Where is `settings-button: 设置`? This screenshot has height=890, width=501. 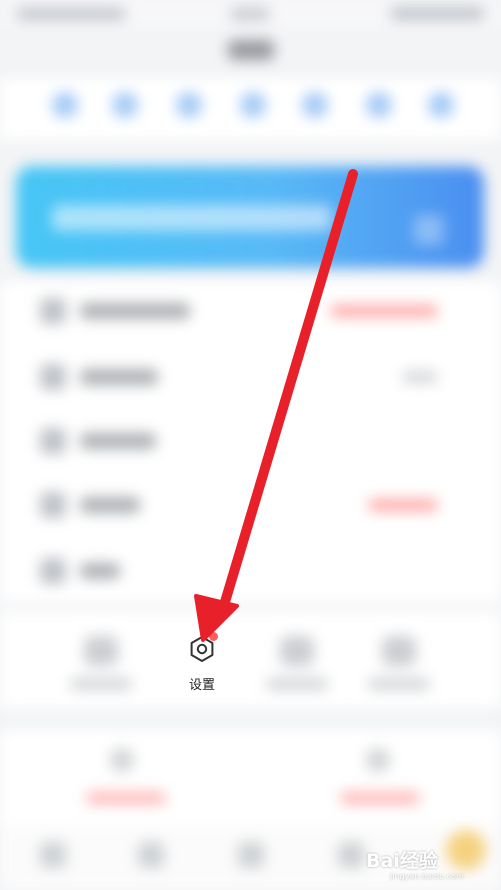 settings-button: 设置 is located at coordinates (202, 663).